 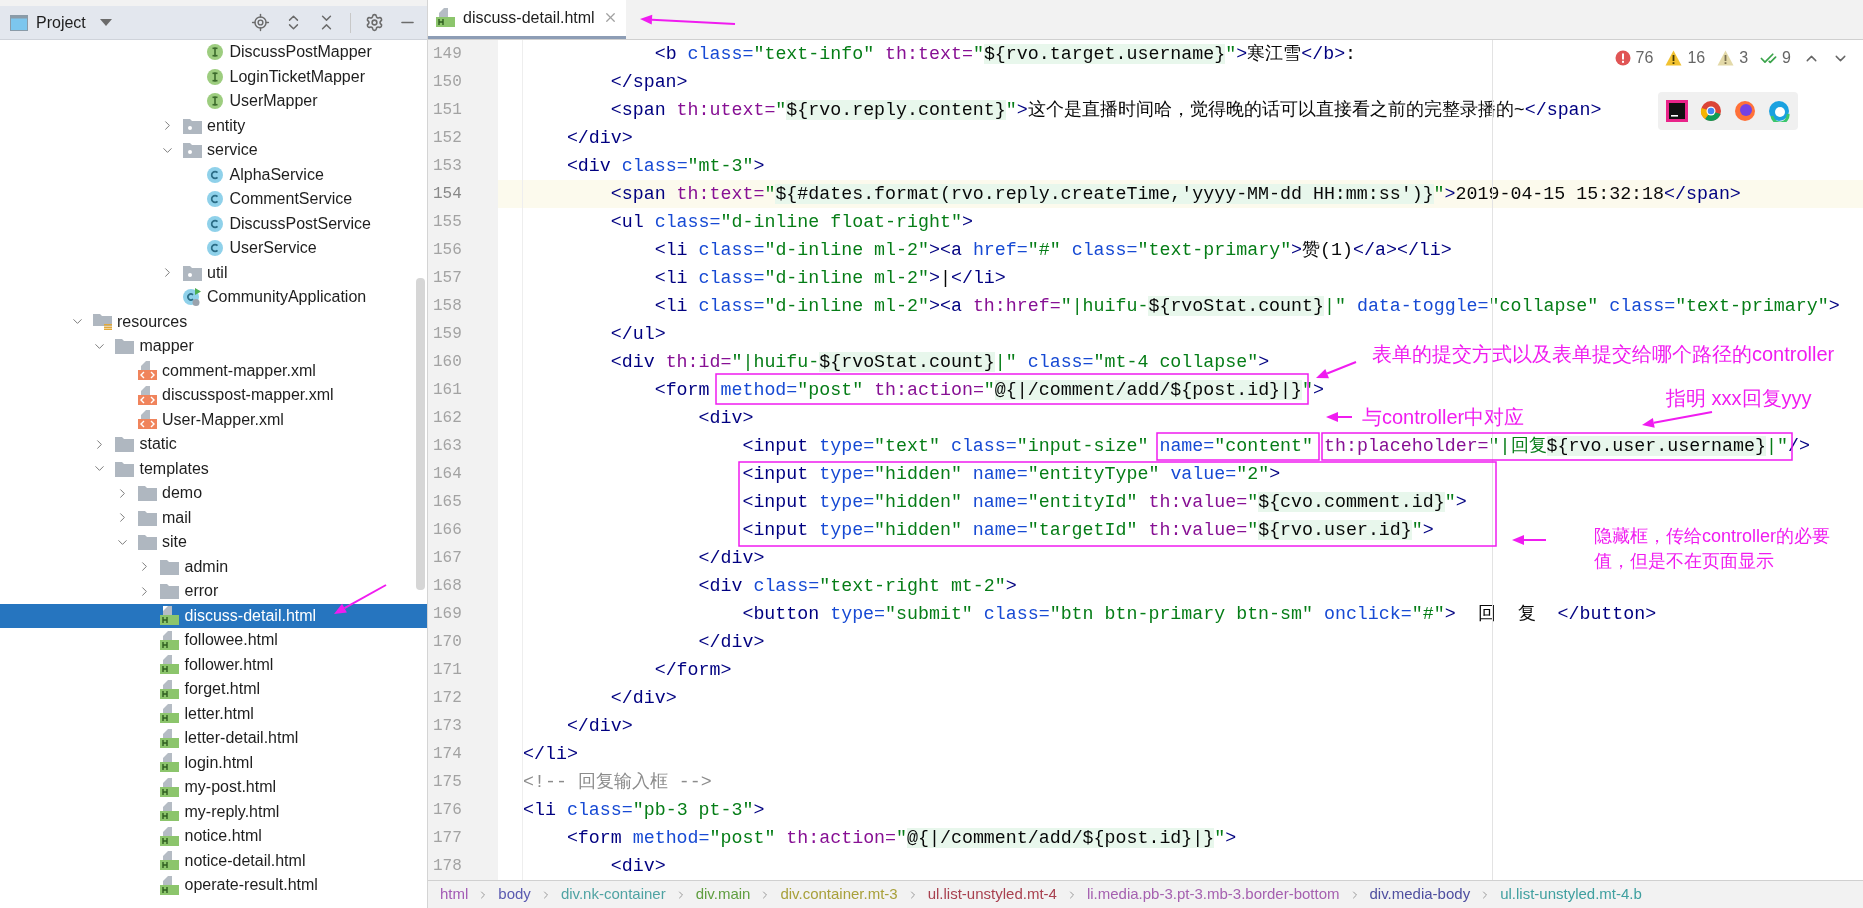 What do you see at coordinates (447, 334) in the screenshot?
I see `line-number: 159` at bounding box center [447, 334].